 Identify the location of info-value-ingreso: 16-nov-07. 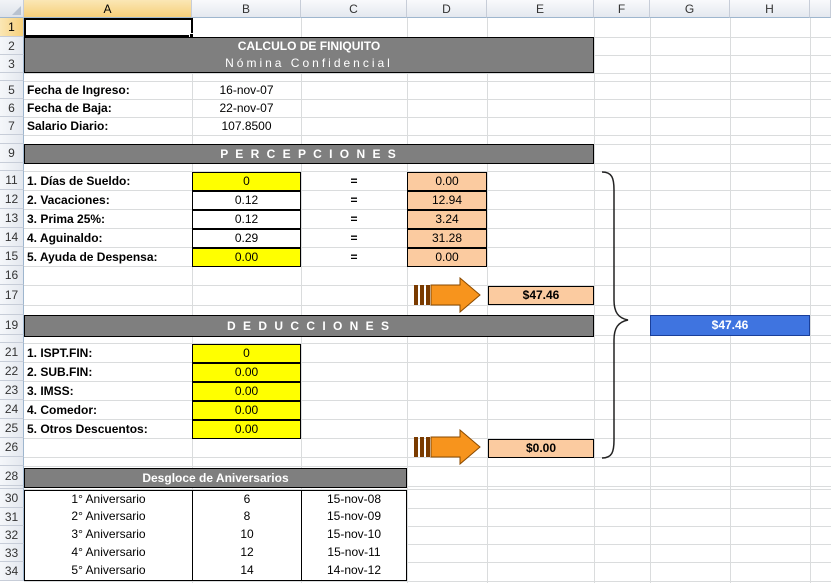
(246, 90).